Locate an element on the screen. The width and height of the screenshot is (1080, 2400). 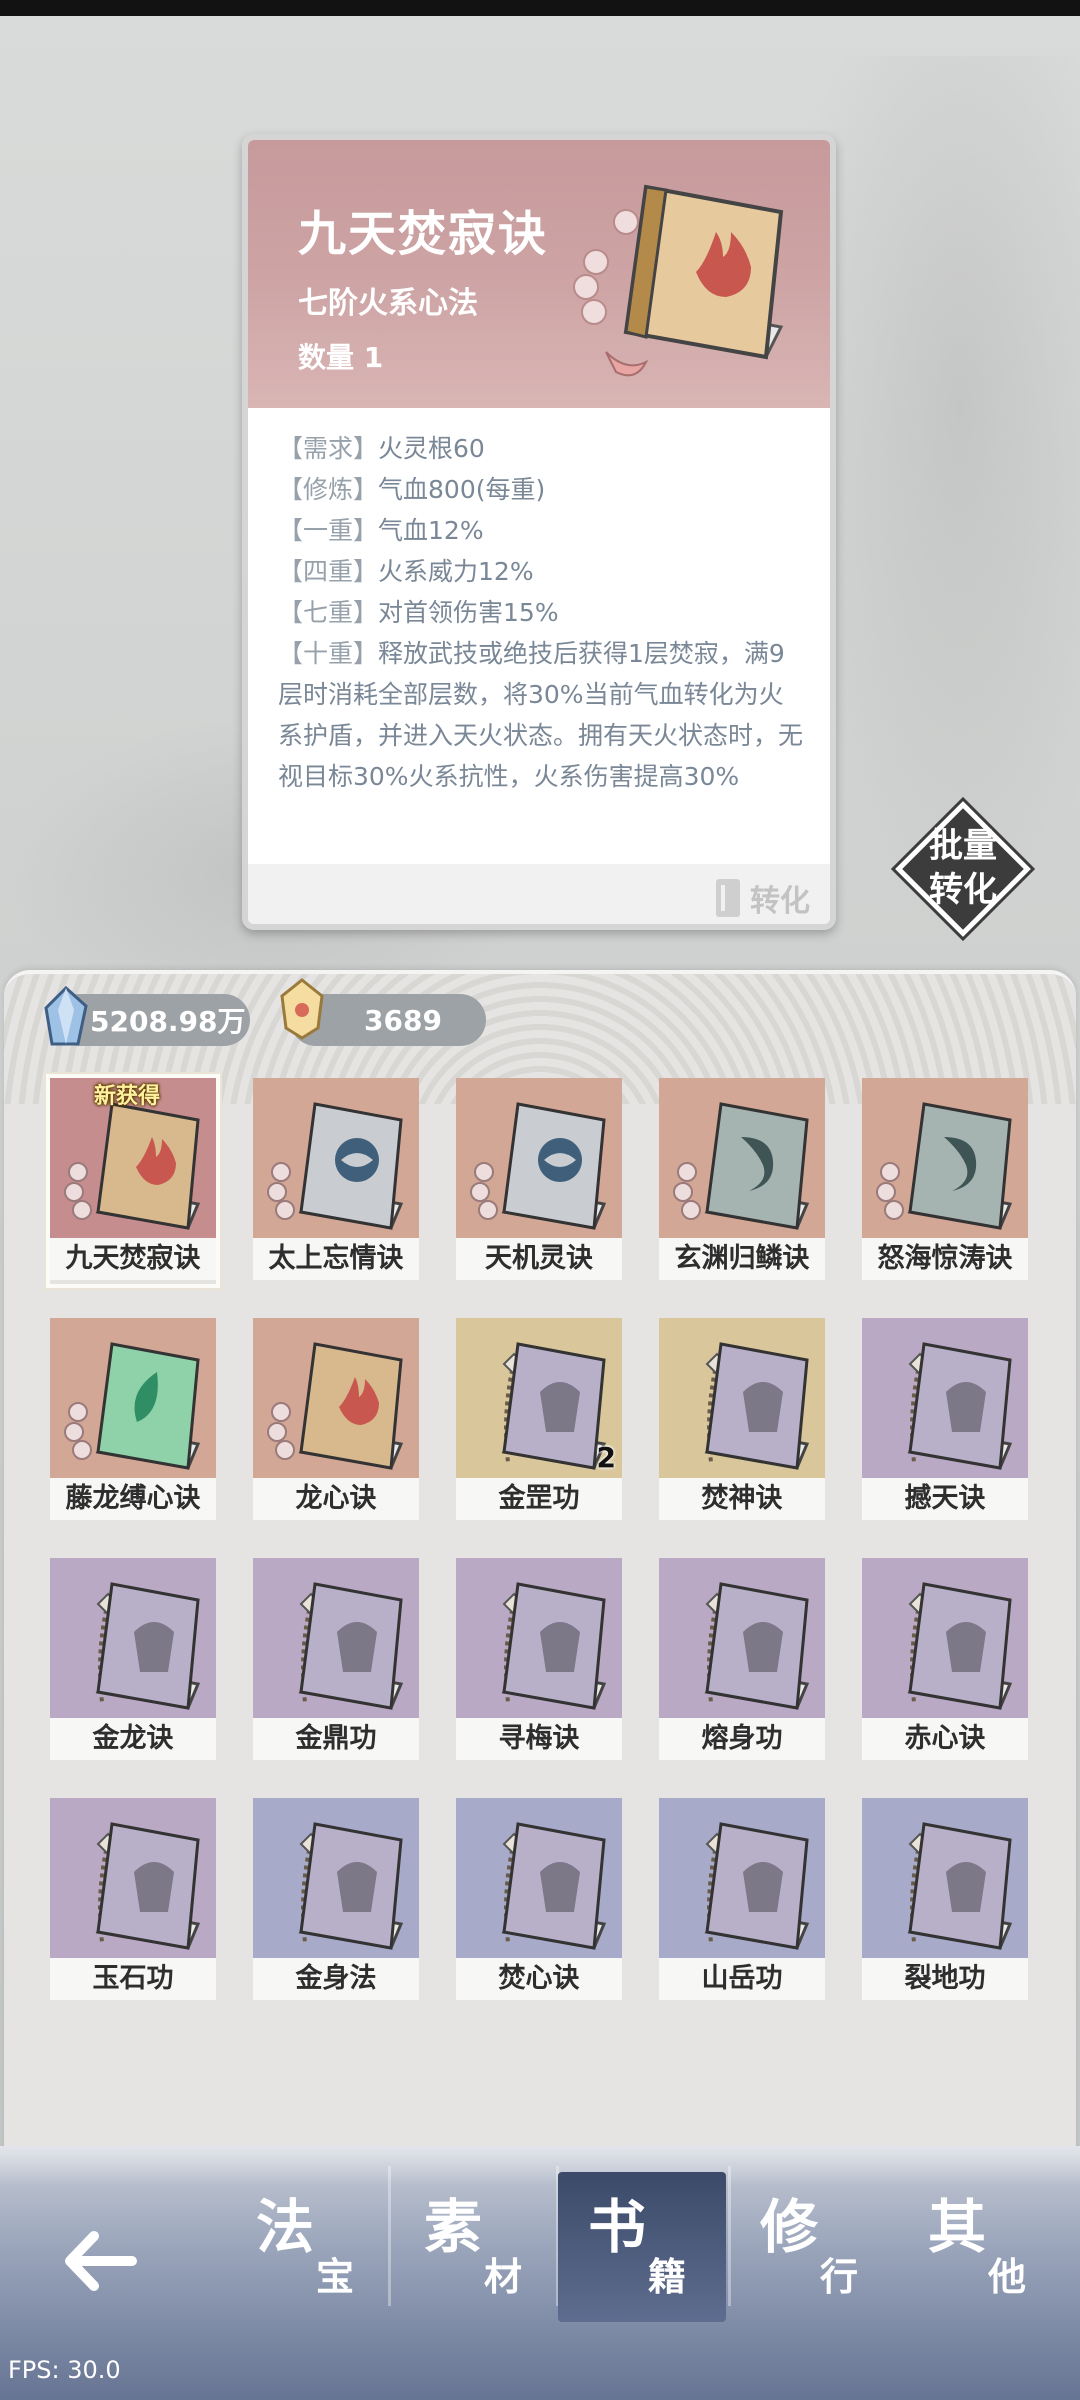
book-item: 裂地功 is located at coordinates (945, 1901).